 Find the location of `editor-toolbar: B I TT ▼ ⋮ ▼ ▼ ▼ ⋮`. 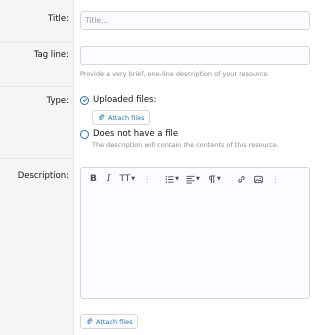

editor-toolbar: B I TT ▼ ⋮ ▼ ▼ ▼ ⋮ is located at coordinates (196, 179).